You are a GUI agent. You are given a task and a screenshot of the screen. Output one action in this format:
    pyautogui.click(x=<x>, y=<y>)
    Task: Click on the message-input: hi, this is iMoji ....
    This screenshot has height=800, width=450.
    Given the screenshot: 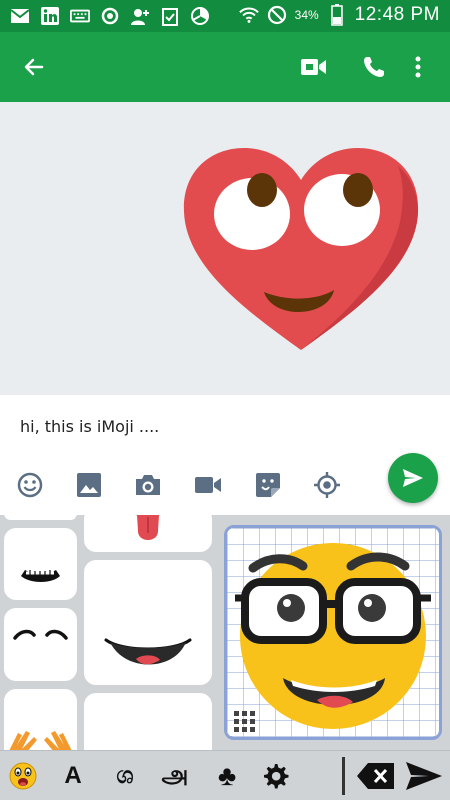 What is the action you would take?
    pyautogui.click(x=89, y=426)
    